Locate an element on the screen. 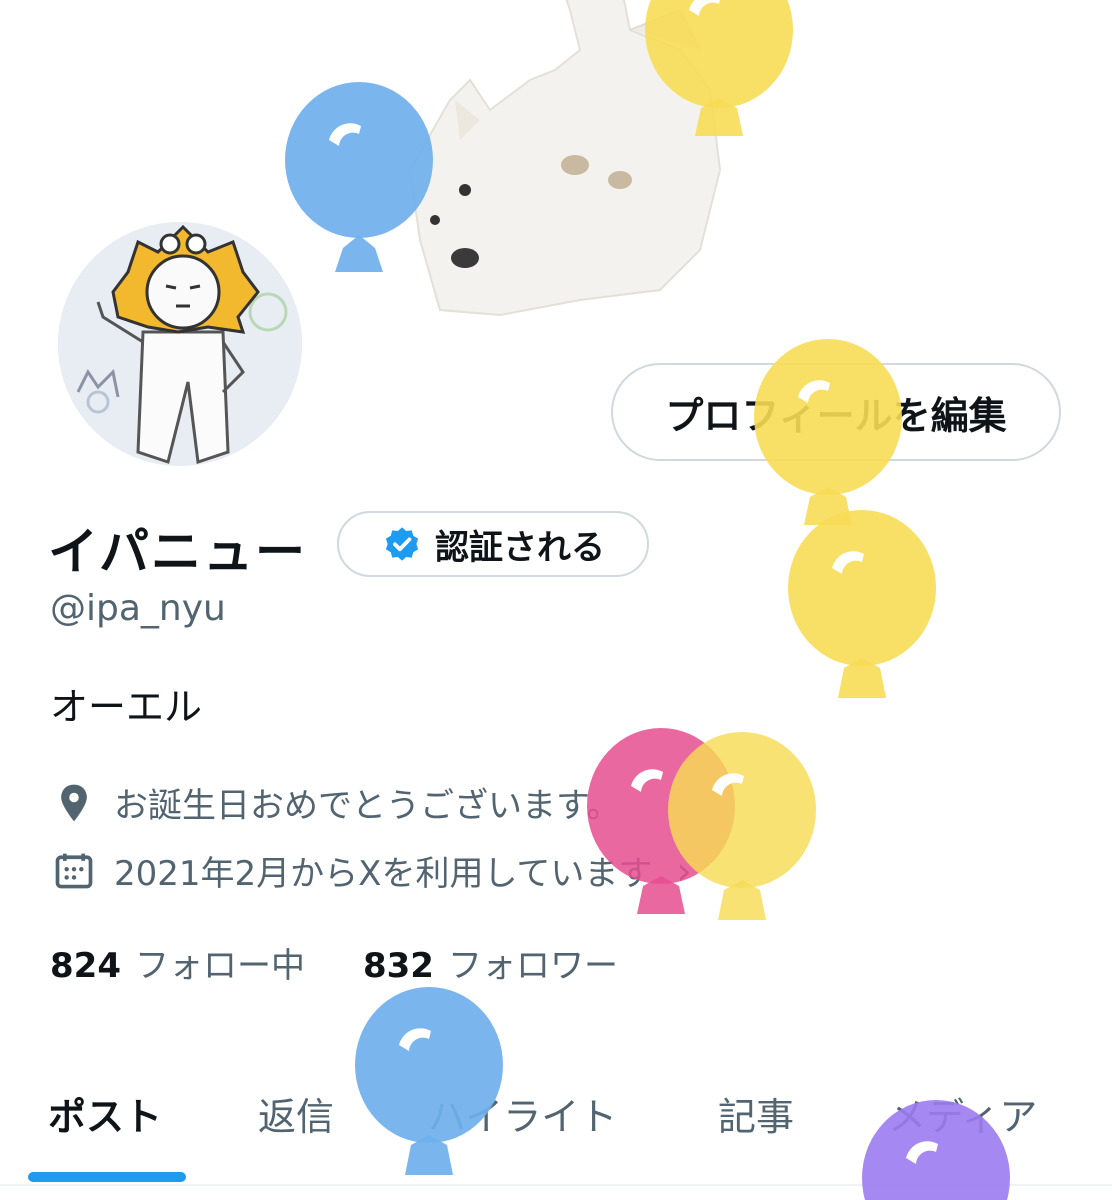  get-verified-label: 認証される is located at coordinates (520, 547).